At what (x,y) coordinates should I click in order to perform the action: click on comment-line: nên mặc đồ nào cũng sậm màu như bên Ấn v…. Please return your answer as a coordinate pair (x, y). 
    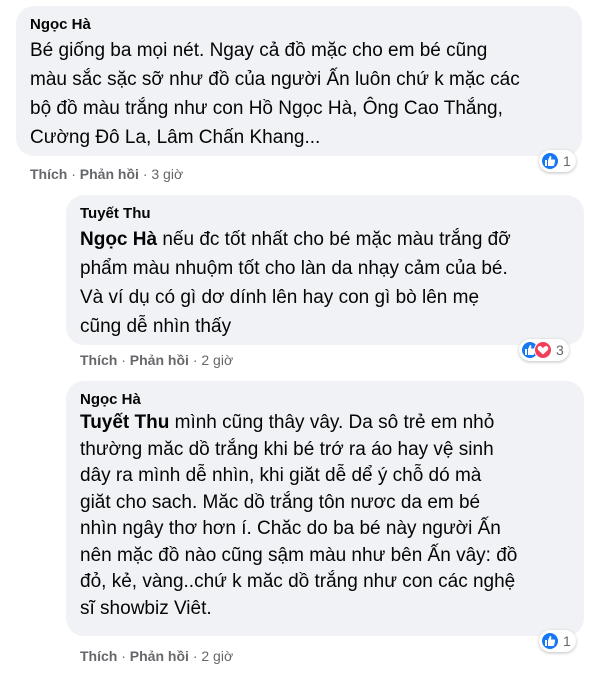
    Looking at the image, I should click on (299, 555).